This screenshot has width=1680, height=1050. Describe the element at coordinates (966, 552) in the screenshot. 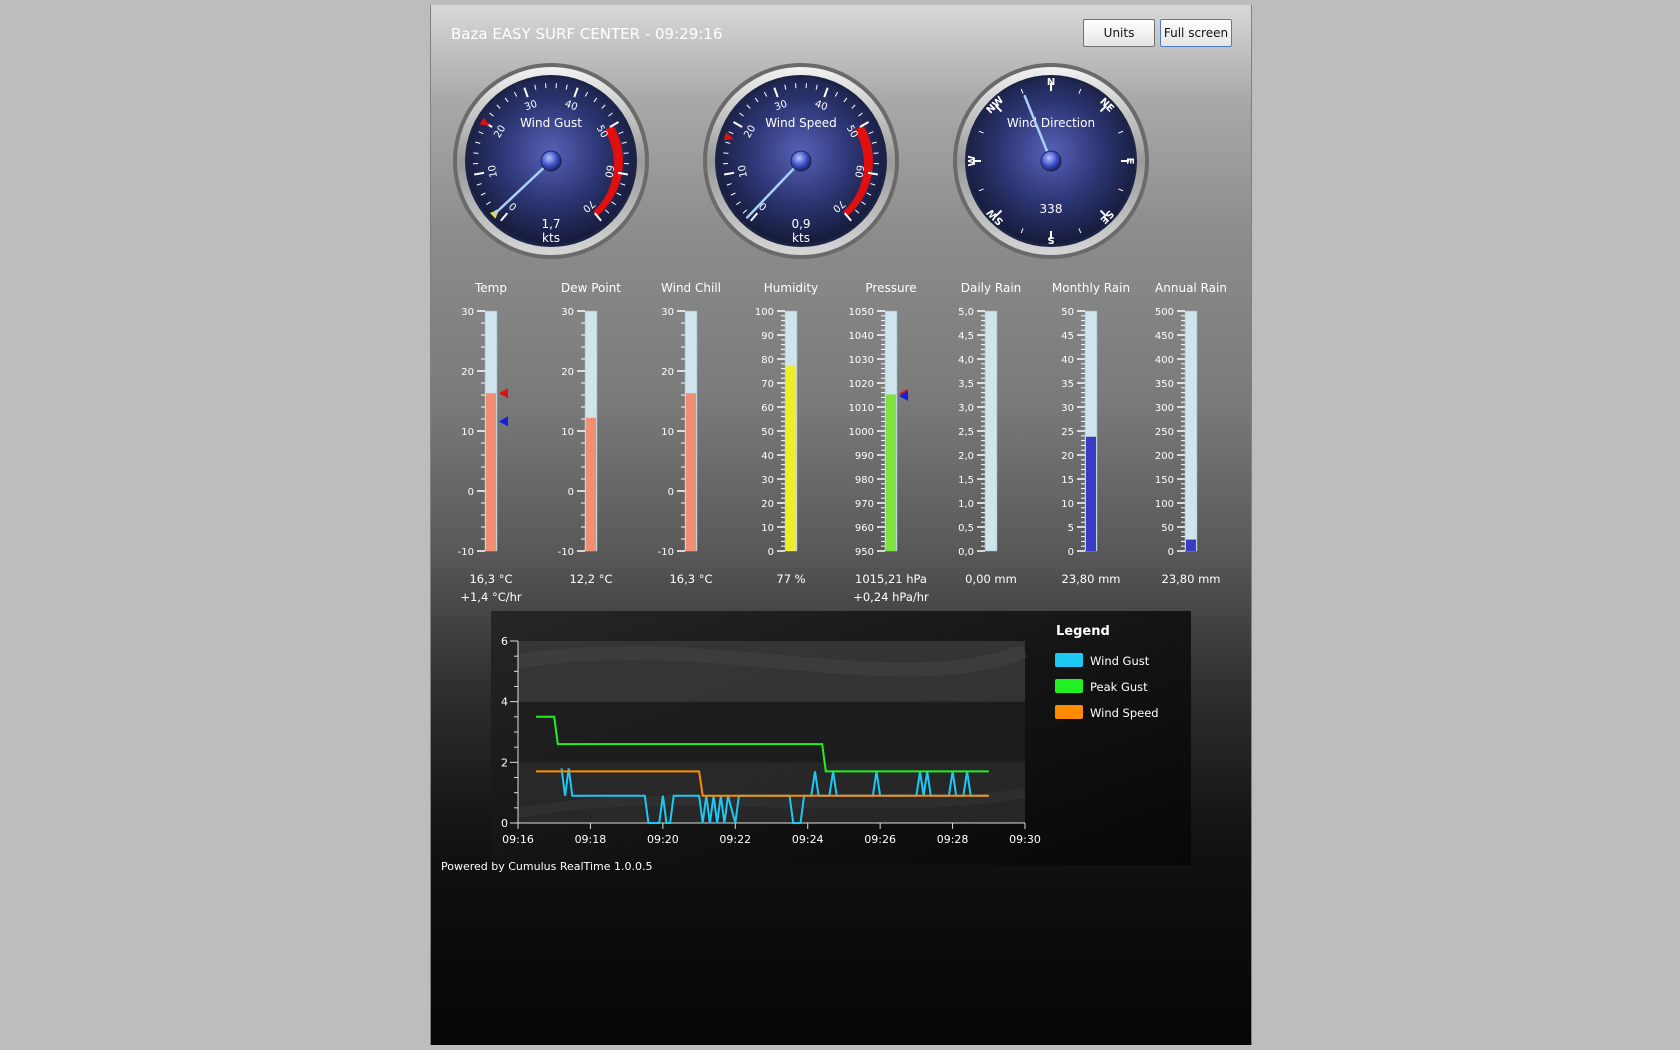

I see `meter-tick-label: 0,0` at that location.